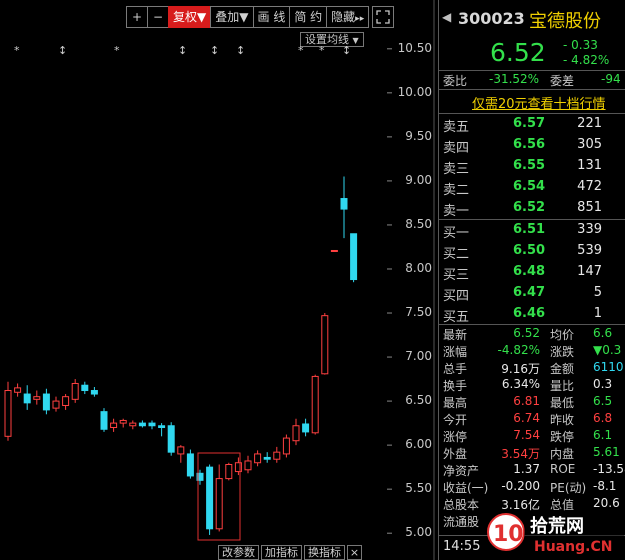  Describe the element at coordinates (534, 274) in the screenshot. I see `buy-level-row: 买三 6.48 147` at that location.